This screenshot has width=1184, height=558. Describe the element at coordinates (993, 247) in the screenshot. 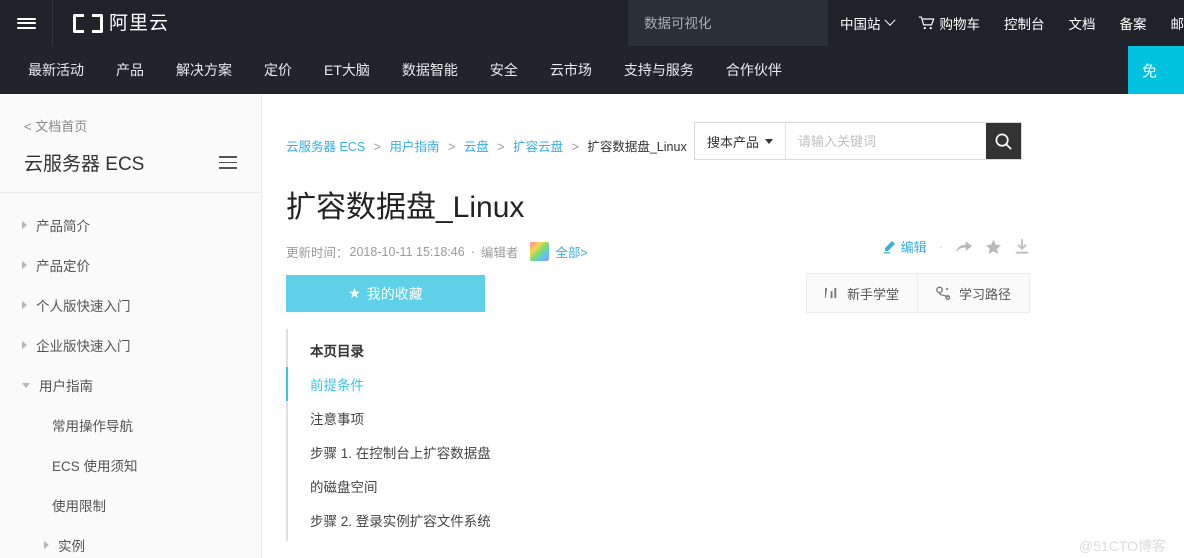

I see `star-icon` at that location.